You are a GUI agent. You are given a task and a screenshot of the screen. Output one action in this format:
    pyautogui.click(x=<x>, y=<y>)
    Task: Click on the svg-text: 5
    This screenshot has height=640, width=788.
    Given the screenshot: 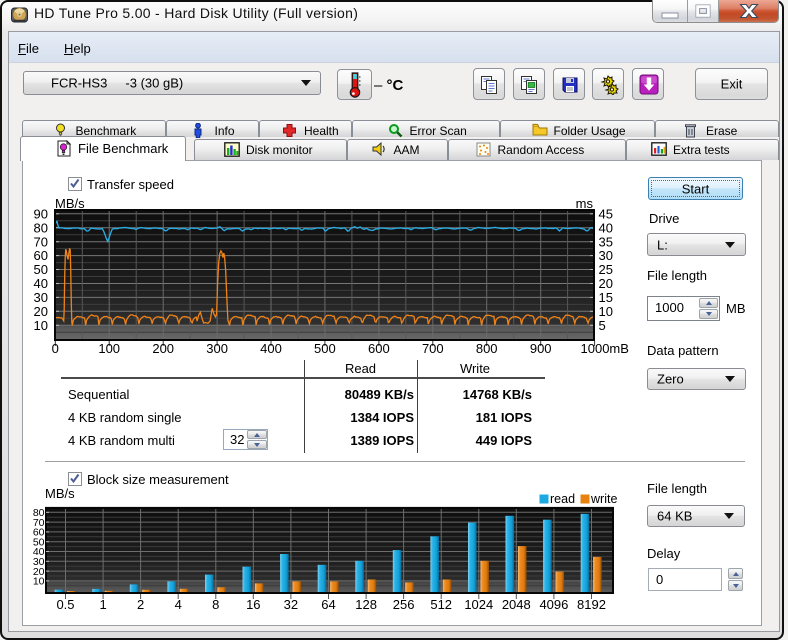 What is the action you would take?
    pyautogui.click(x=602, y=325)
    